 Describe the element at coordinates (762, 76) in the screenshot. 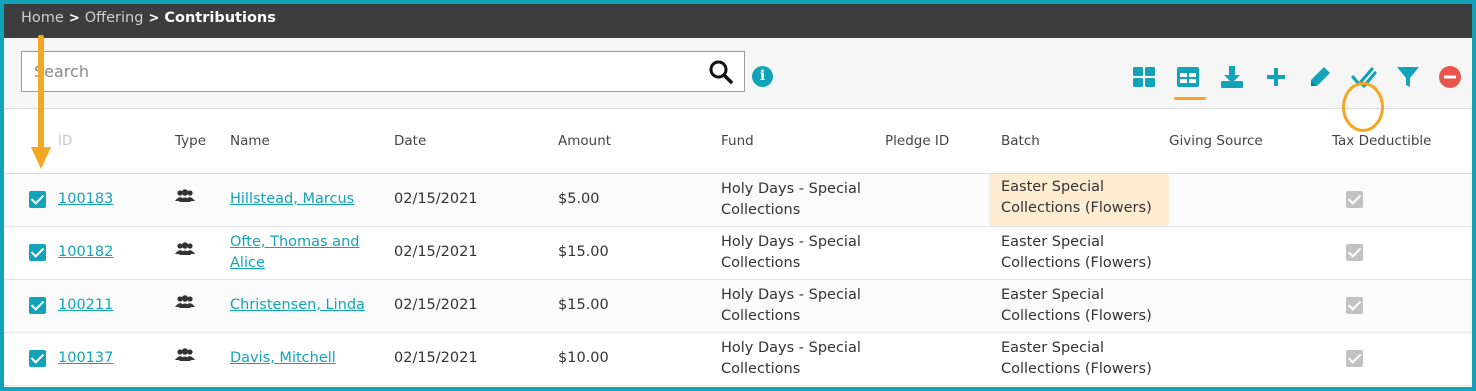

I see `info-icon: i` at that location.